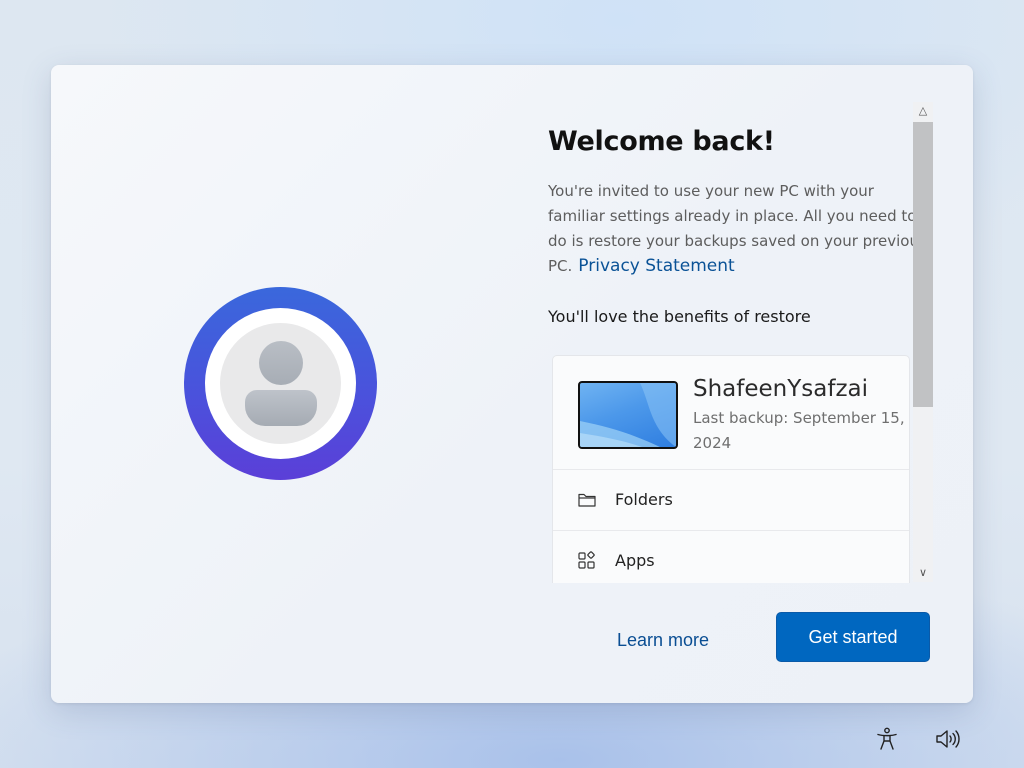  What do you see at coordinates (731, 499) in the screenshot?
I see `list-item-folders: Folders` at bounding box center [731, 499].